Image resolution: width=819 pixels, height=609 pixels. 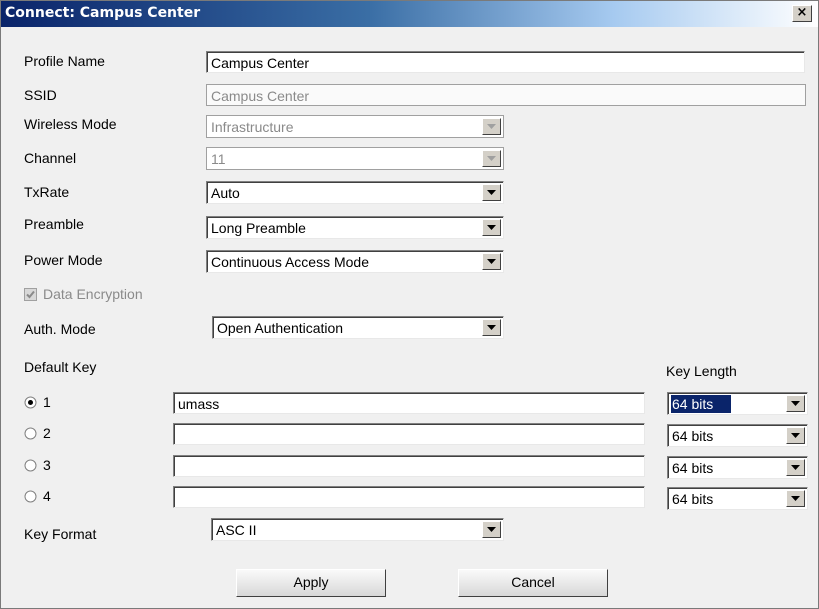 I want to click on key-4-length-select: 64 bits, so click(x=737, y=498).